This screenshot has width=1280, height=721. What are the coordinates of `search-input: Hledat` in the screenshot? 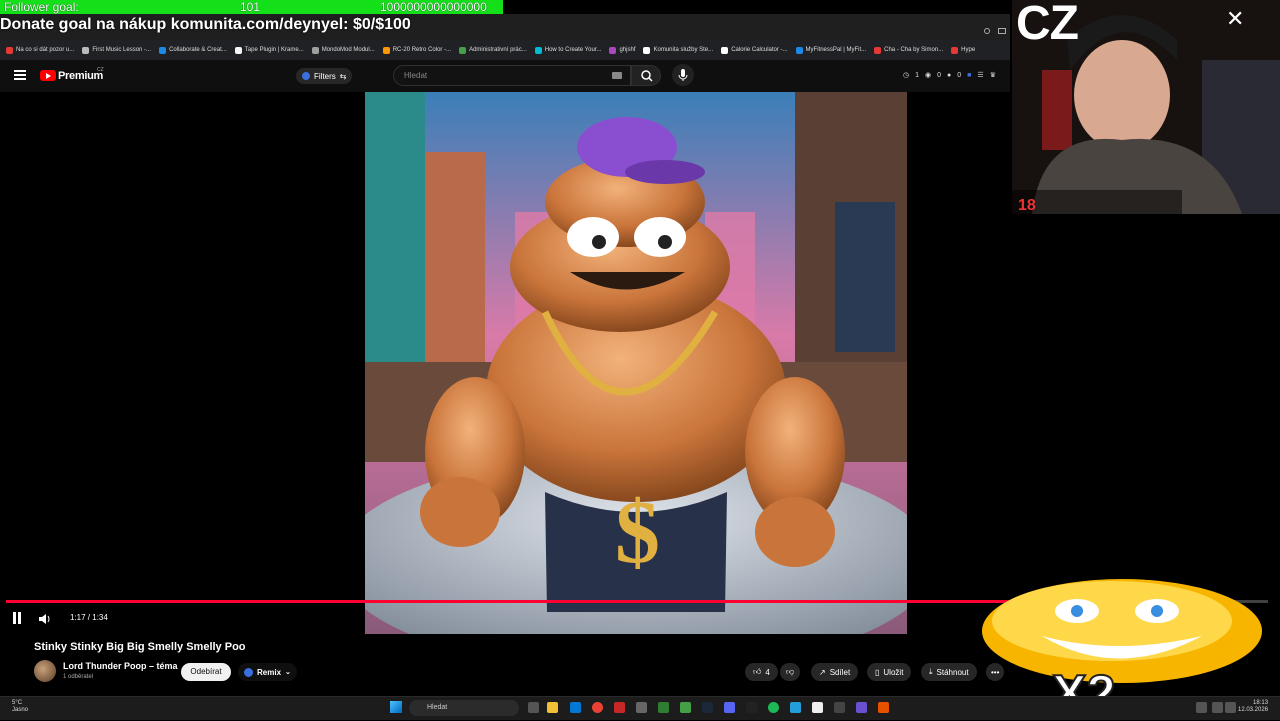 It's located at (512, 75).